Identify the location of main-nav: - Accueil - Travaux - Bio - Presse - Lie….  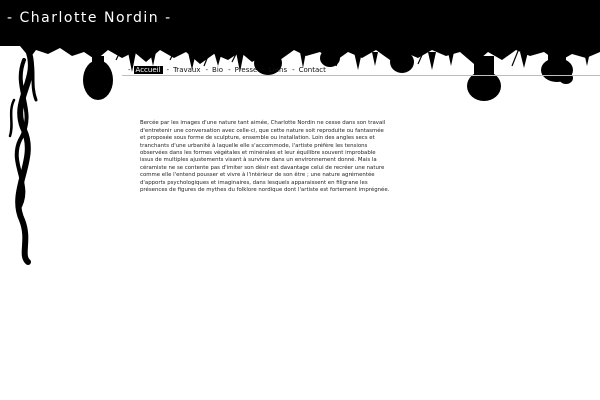
(225, 70).